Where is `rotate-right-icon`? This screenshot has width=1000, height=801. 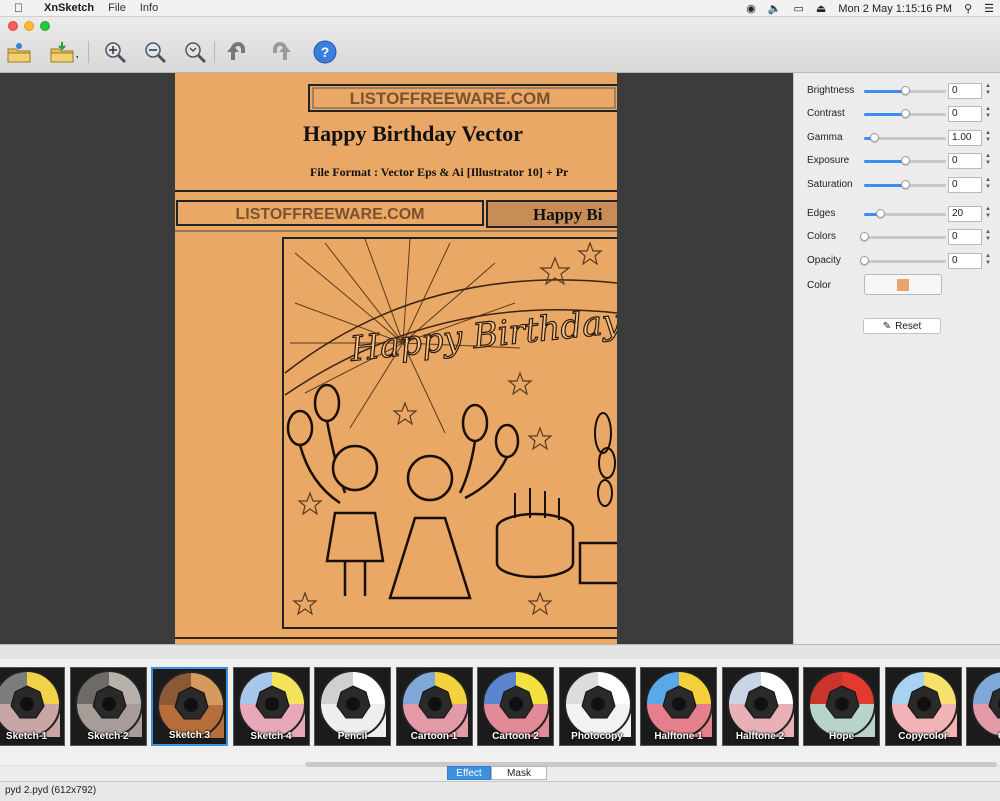 rotate-right-icon is located at coordinates (282, 51).